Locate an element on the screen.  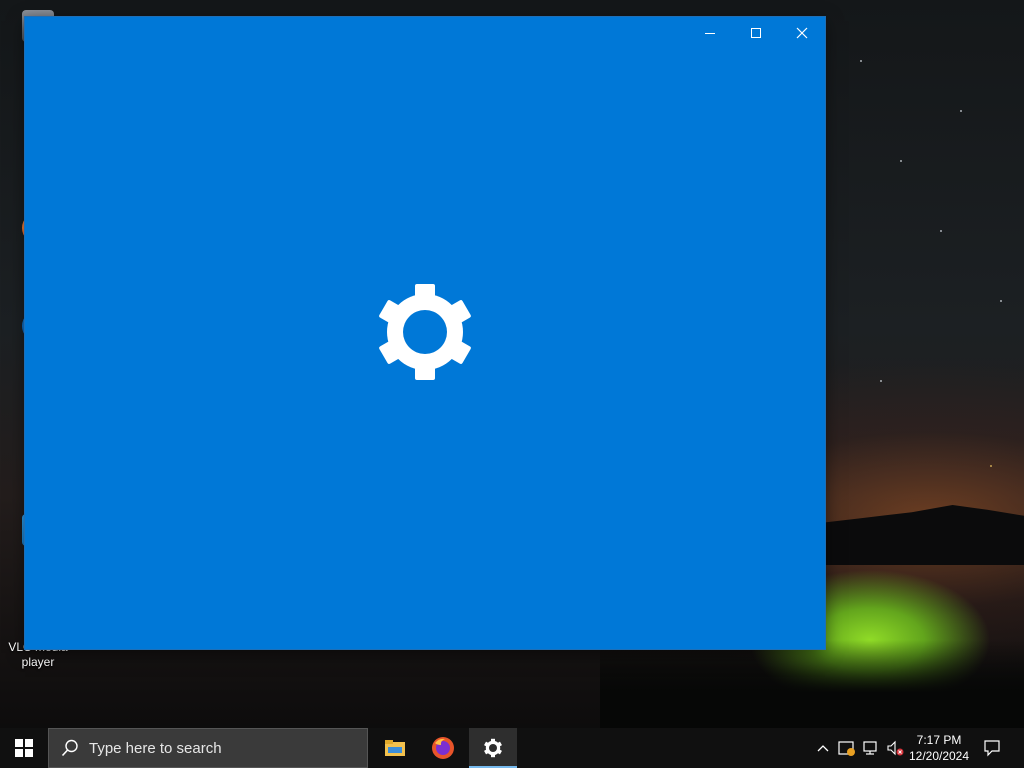
action-center-button is located at coordinates (992, 748).